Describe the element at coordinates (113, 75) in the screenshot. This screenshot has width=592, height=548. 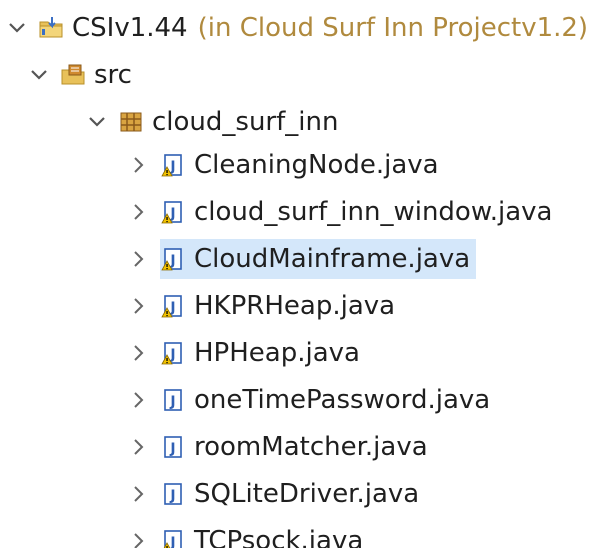
I see `source-folder-name: src` at that location.